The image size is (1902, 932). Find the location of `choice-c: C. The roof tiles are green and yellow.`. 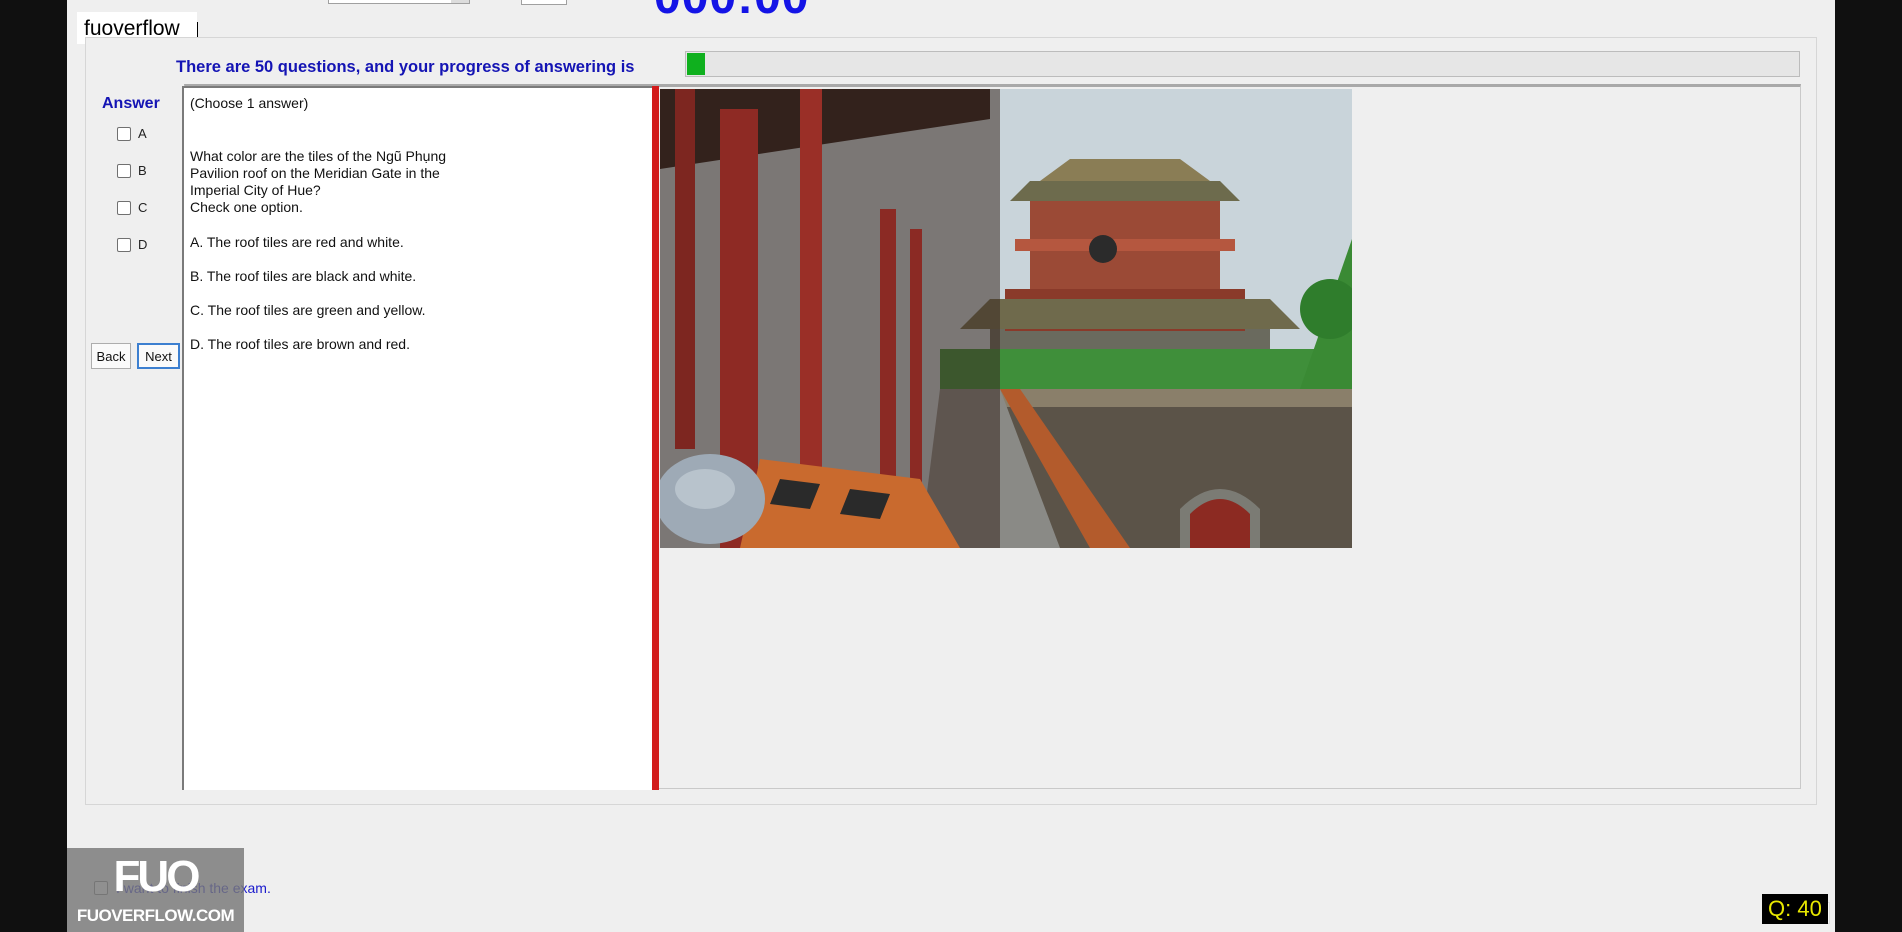

choice-c: C. The roof tiles are green and yellow. is located at coordinates (308, 310).